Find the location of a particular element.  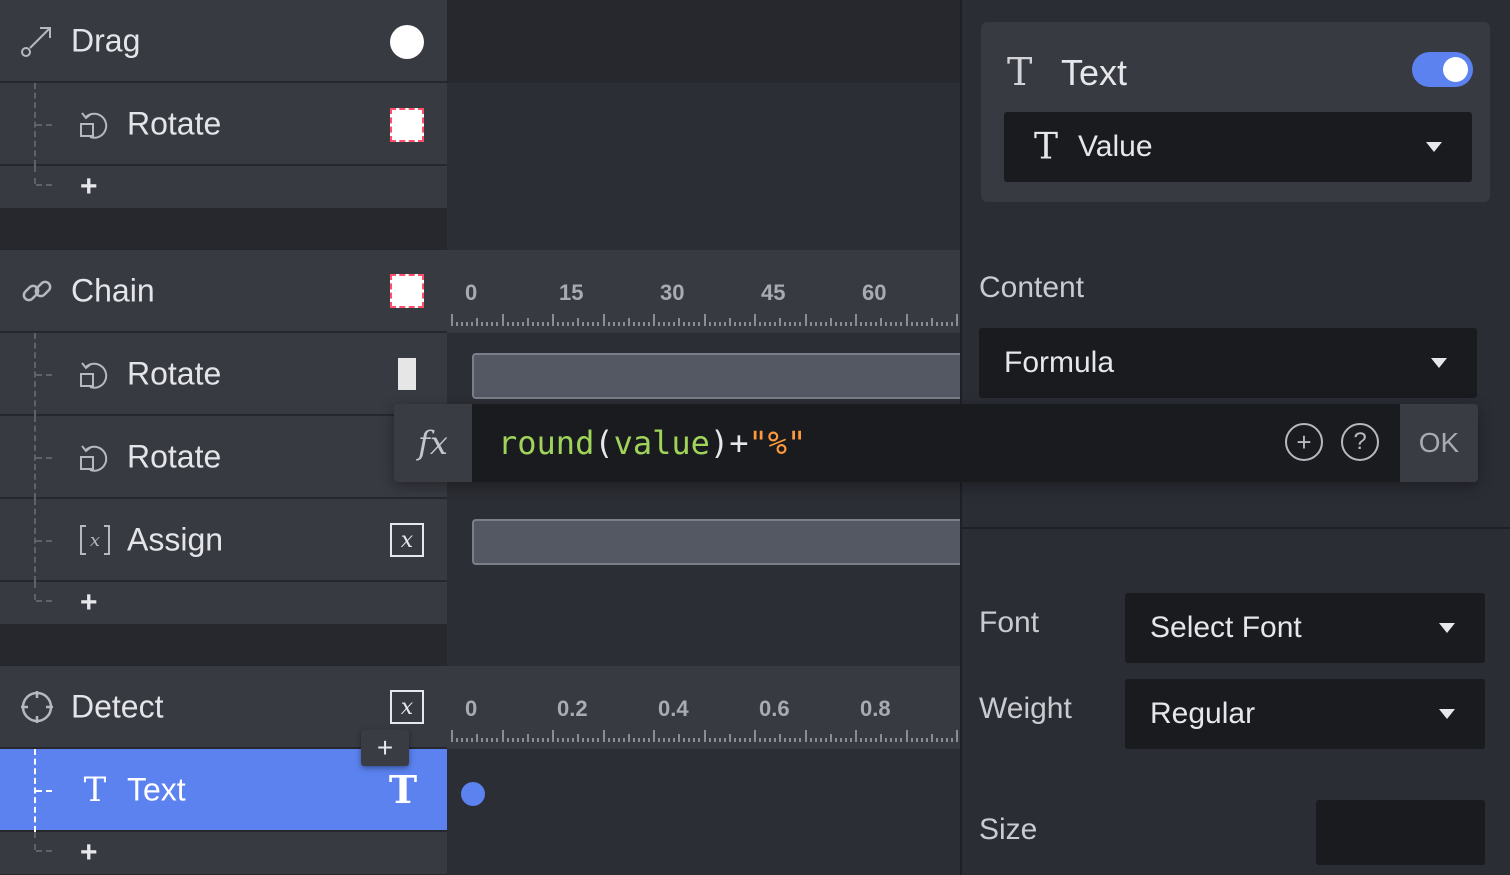

keyframe-dot is located at coordinates (473, 794).